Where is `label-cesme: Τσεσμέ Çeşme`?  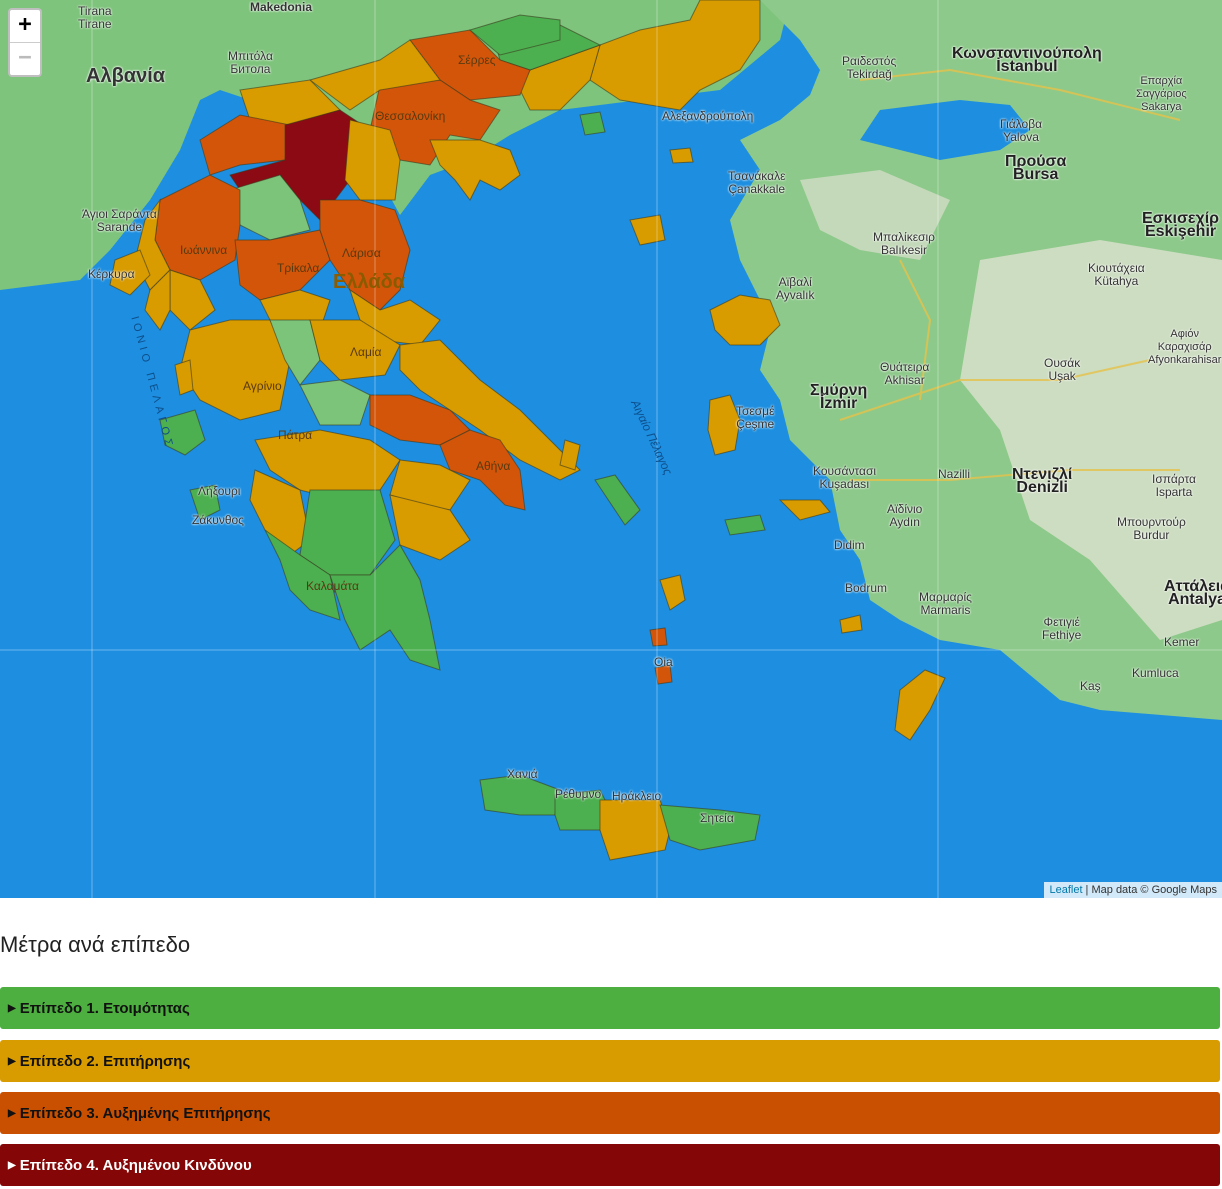
label-cesme: Τσεσμέ Çeşme is located at coordinates (755, 417).